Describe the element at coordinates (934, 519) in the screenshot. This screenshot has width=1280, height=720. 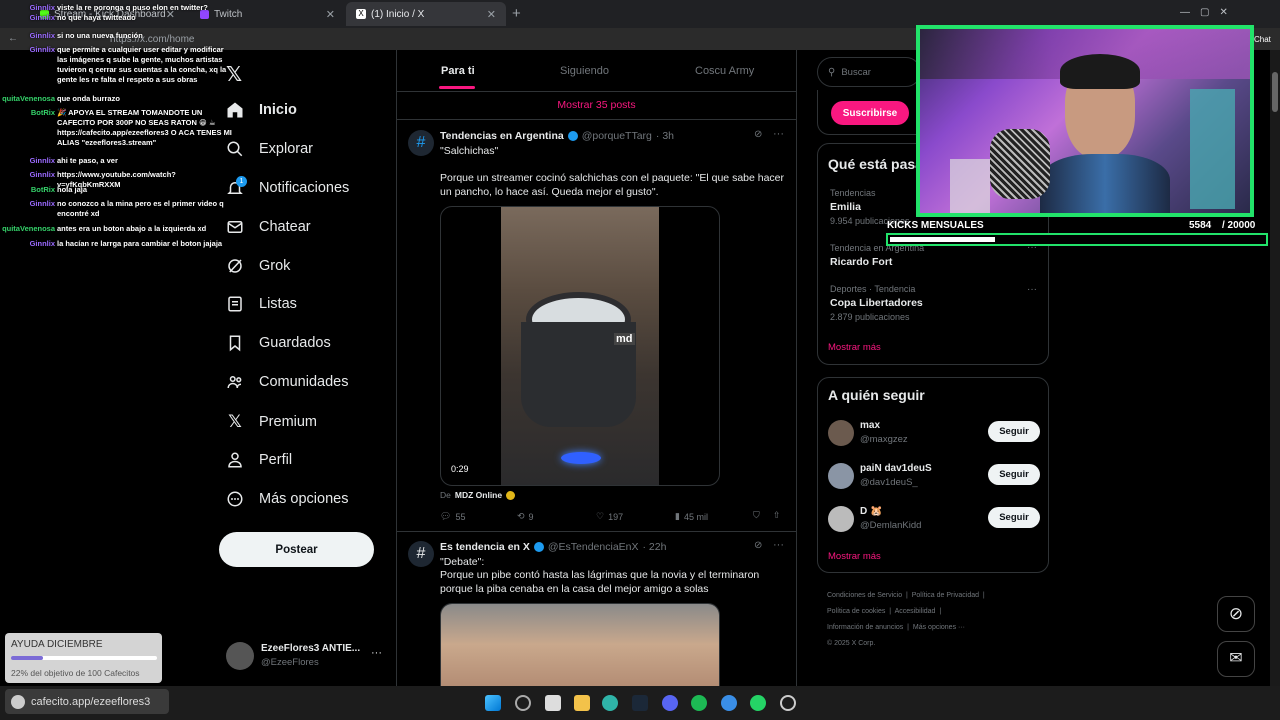
I see `follow-suggestion: D 🐹 @DemlanKidd Seguir` at that location.